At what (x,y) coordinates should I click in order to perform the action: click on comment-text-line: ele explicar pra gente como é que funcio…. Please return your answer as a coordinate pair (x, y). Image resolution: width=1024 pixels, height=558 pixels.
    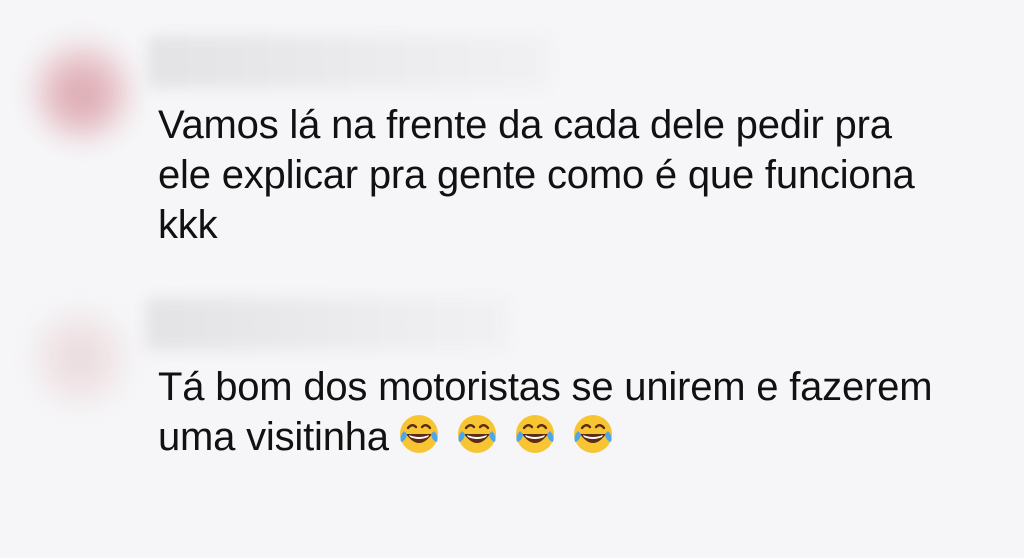
    Looking at the image, I should click on (536, 175).